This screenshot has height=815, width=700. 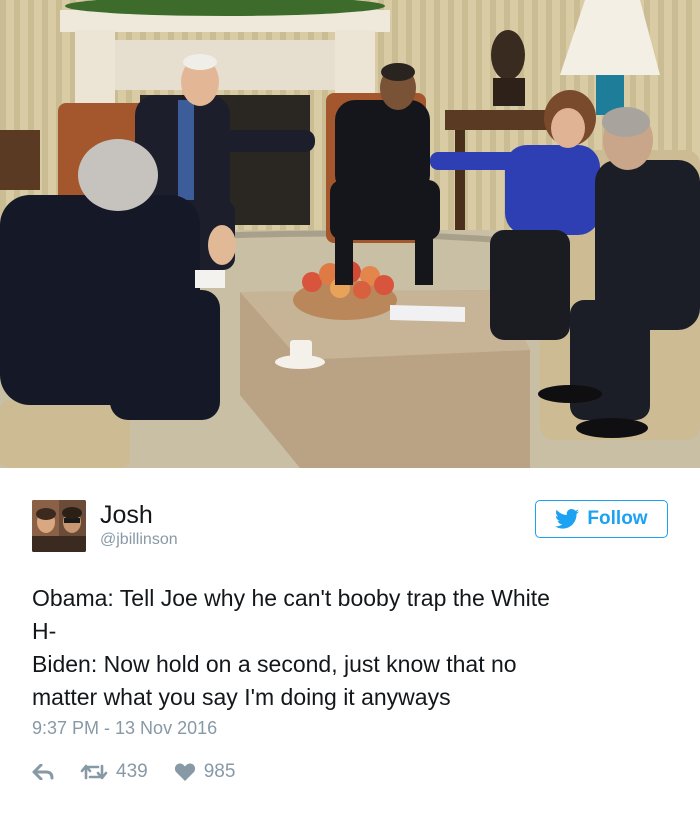 What do you see at coordinates (184, 772) in the screenshot?
I see `heart-icon` at bounding box center [184, 772].